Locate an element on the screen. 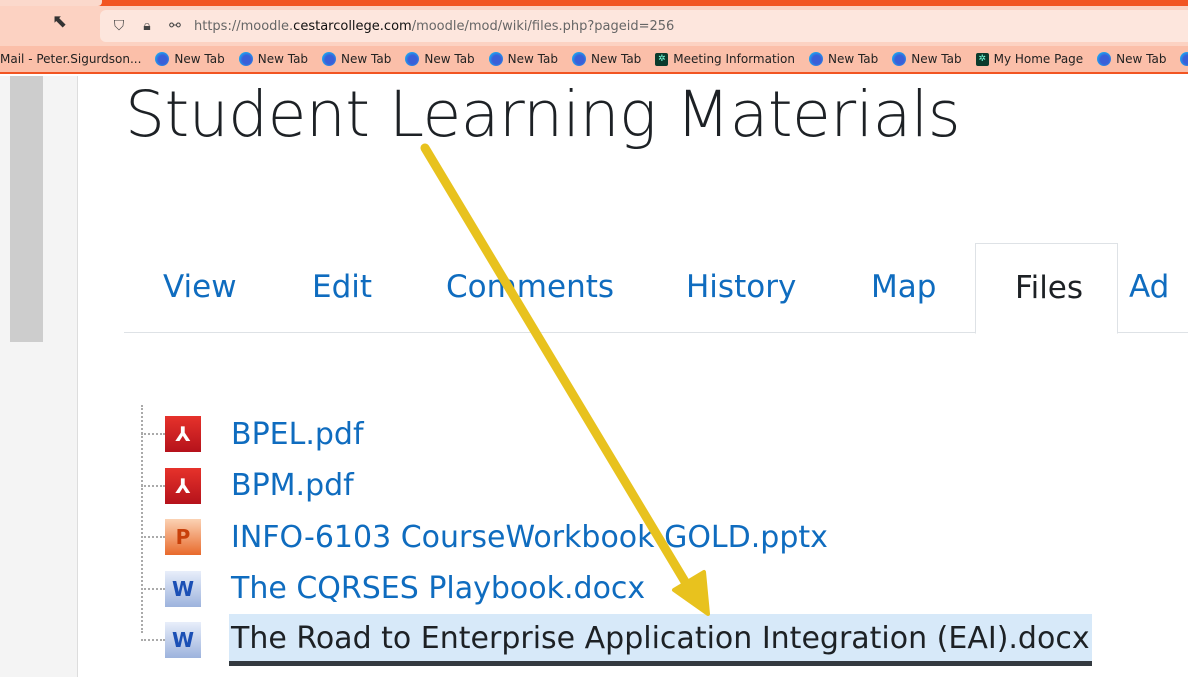 This screenshot has width=1188, height=677. file-item: ⅄ BPM.pdf is located at coordinates (248, 486).